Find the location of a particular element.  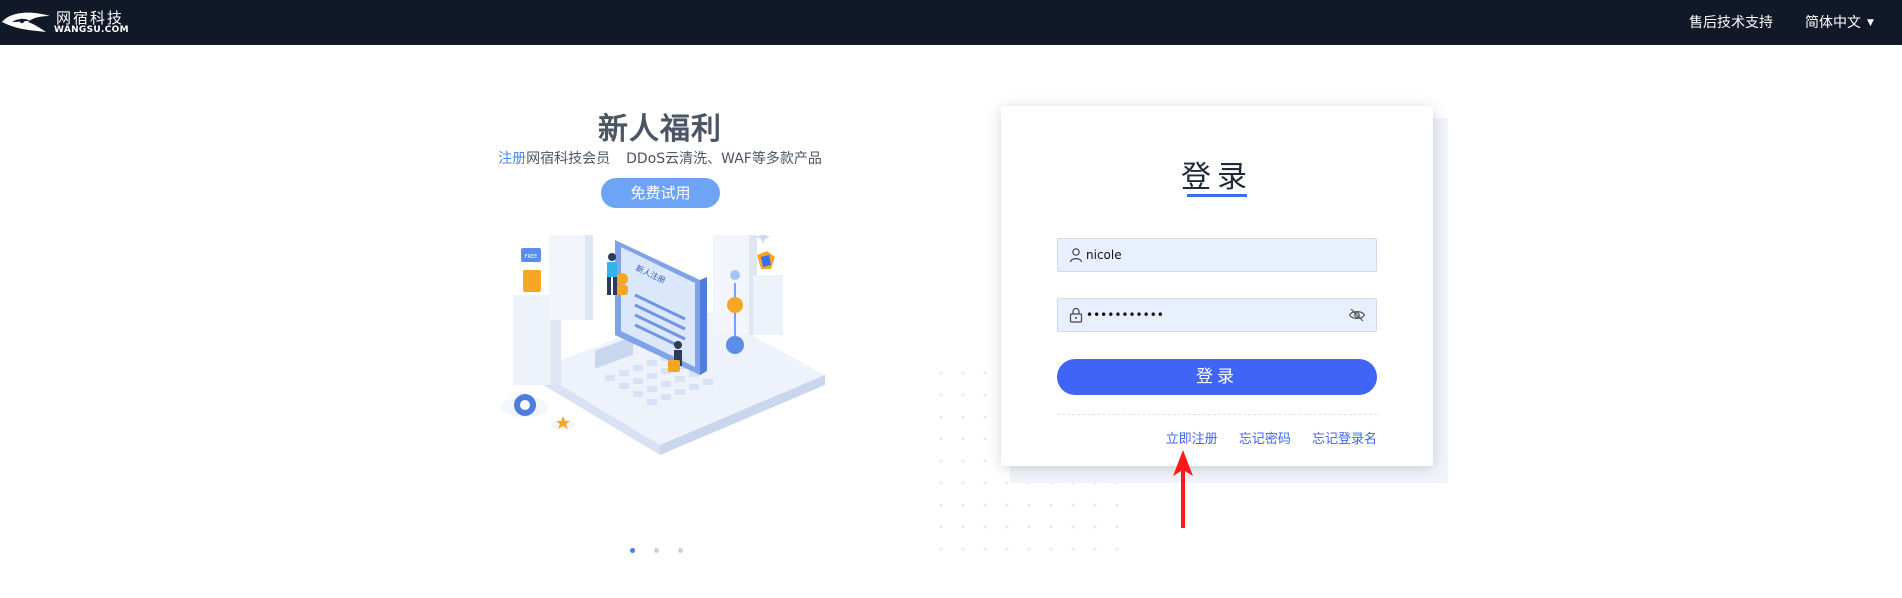

caret-down-icon: ▼ is located at coordinates (1870, 23).